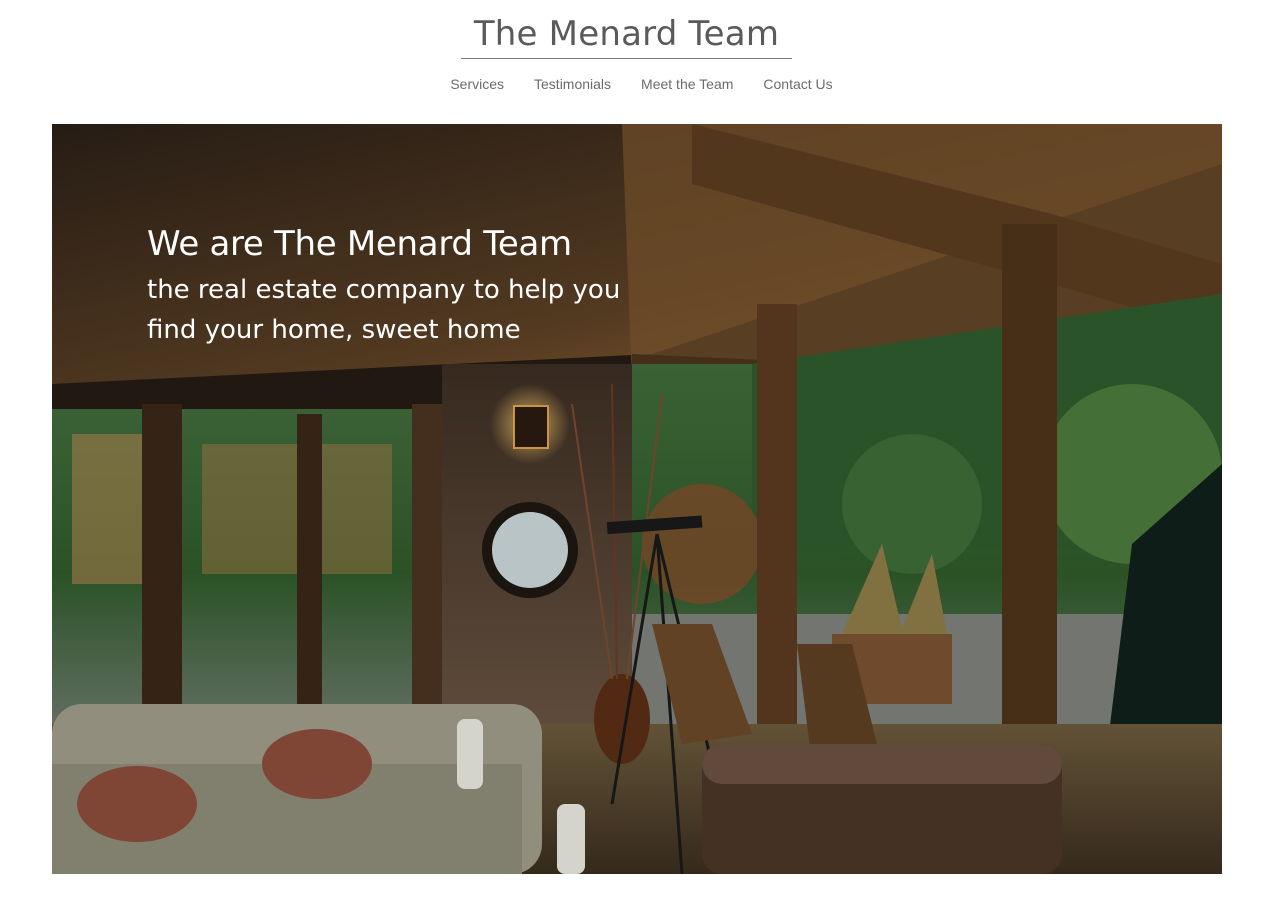  I want to click on nav-services: Services, so click(477, 84).